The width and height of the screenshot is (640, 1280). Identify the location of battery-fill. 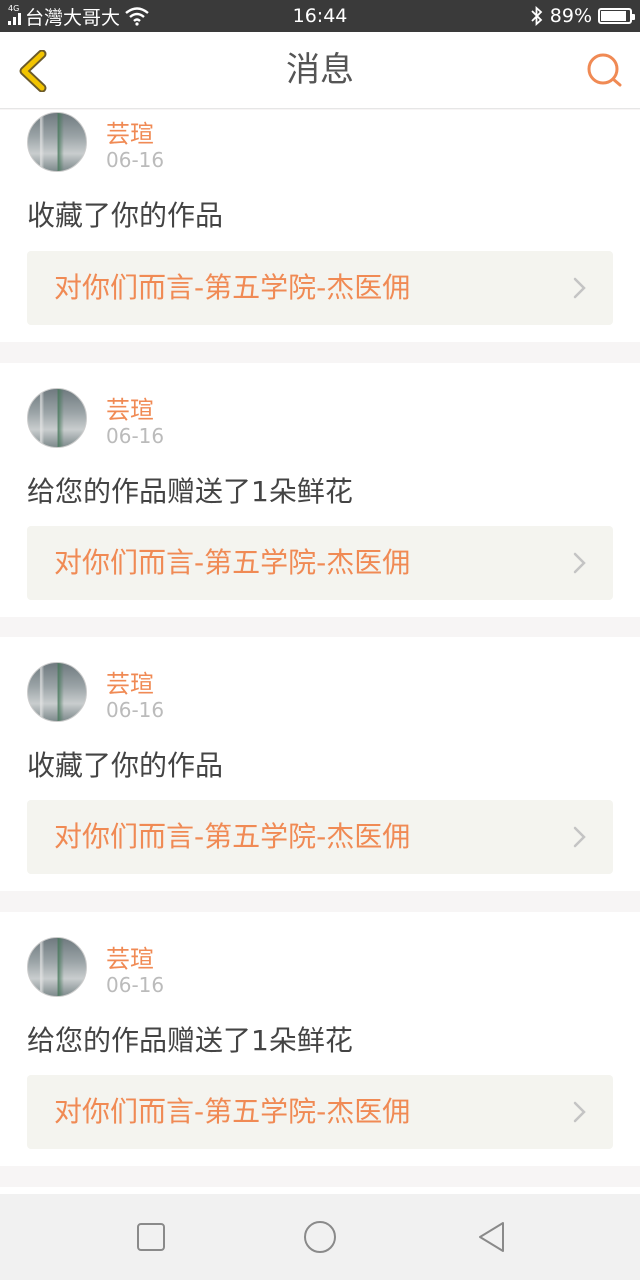
(613, 16).